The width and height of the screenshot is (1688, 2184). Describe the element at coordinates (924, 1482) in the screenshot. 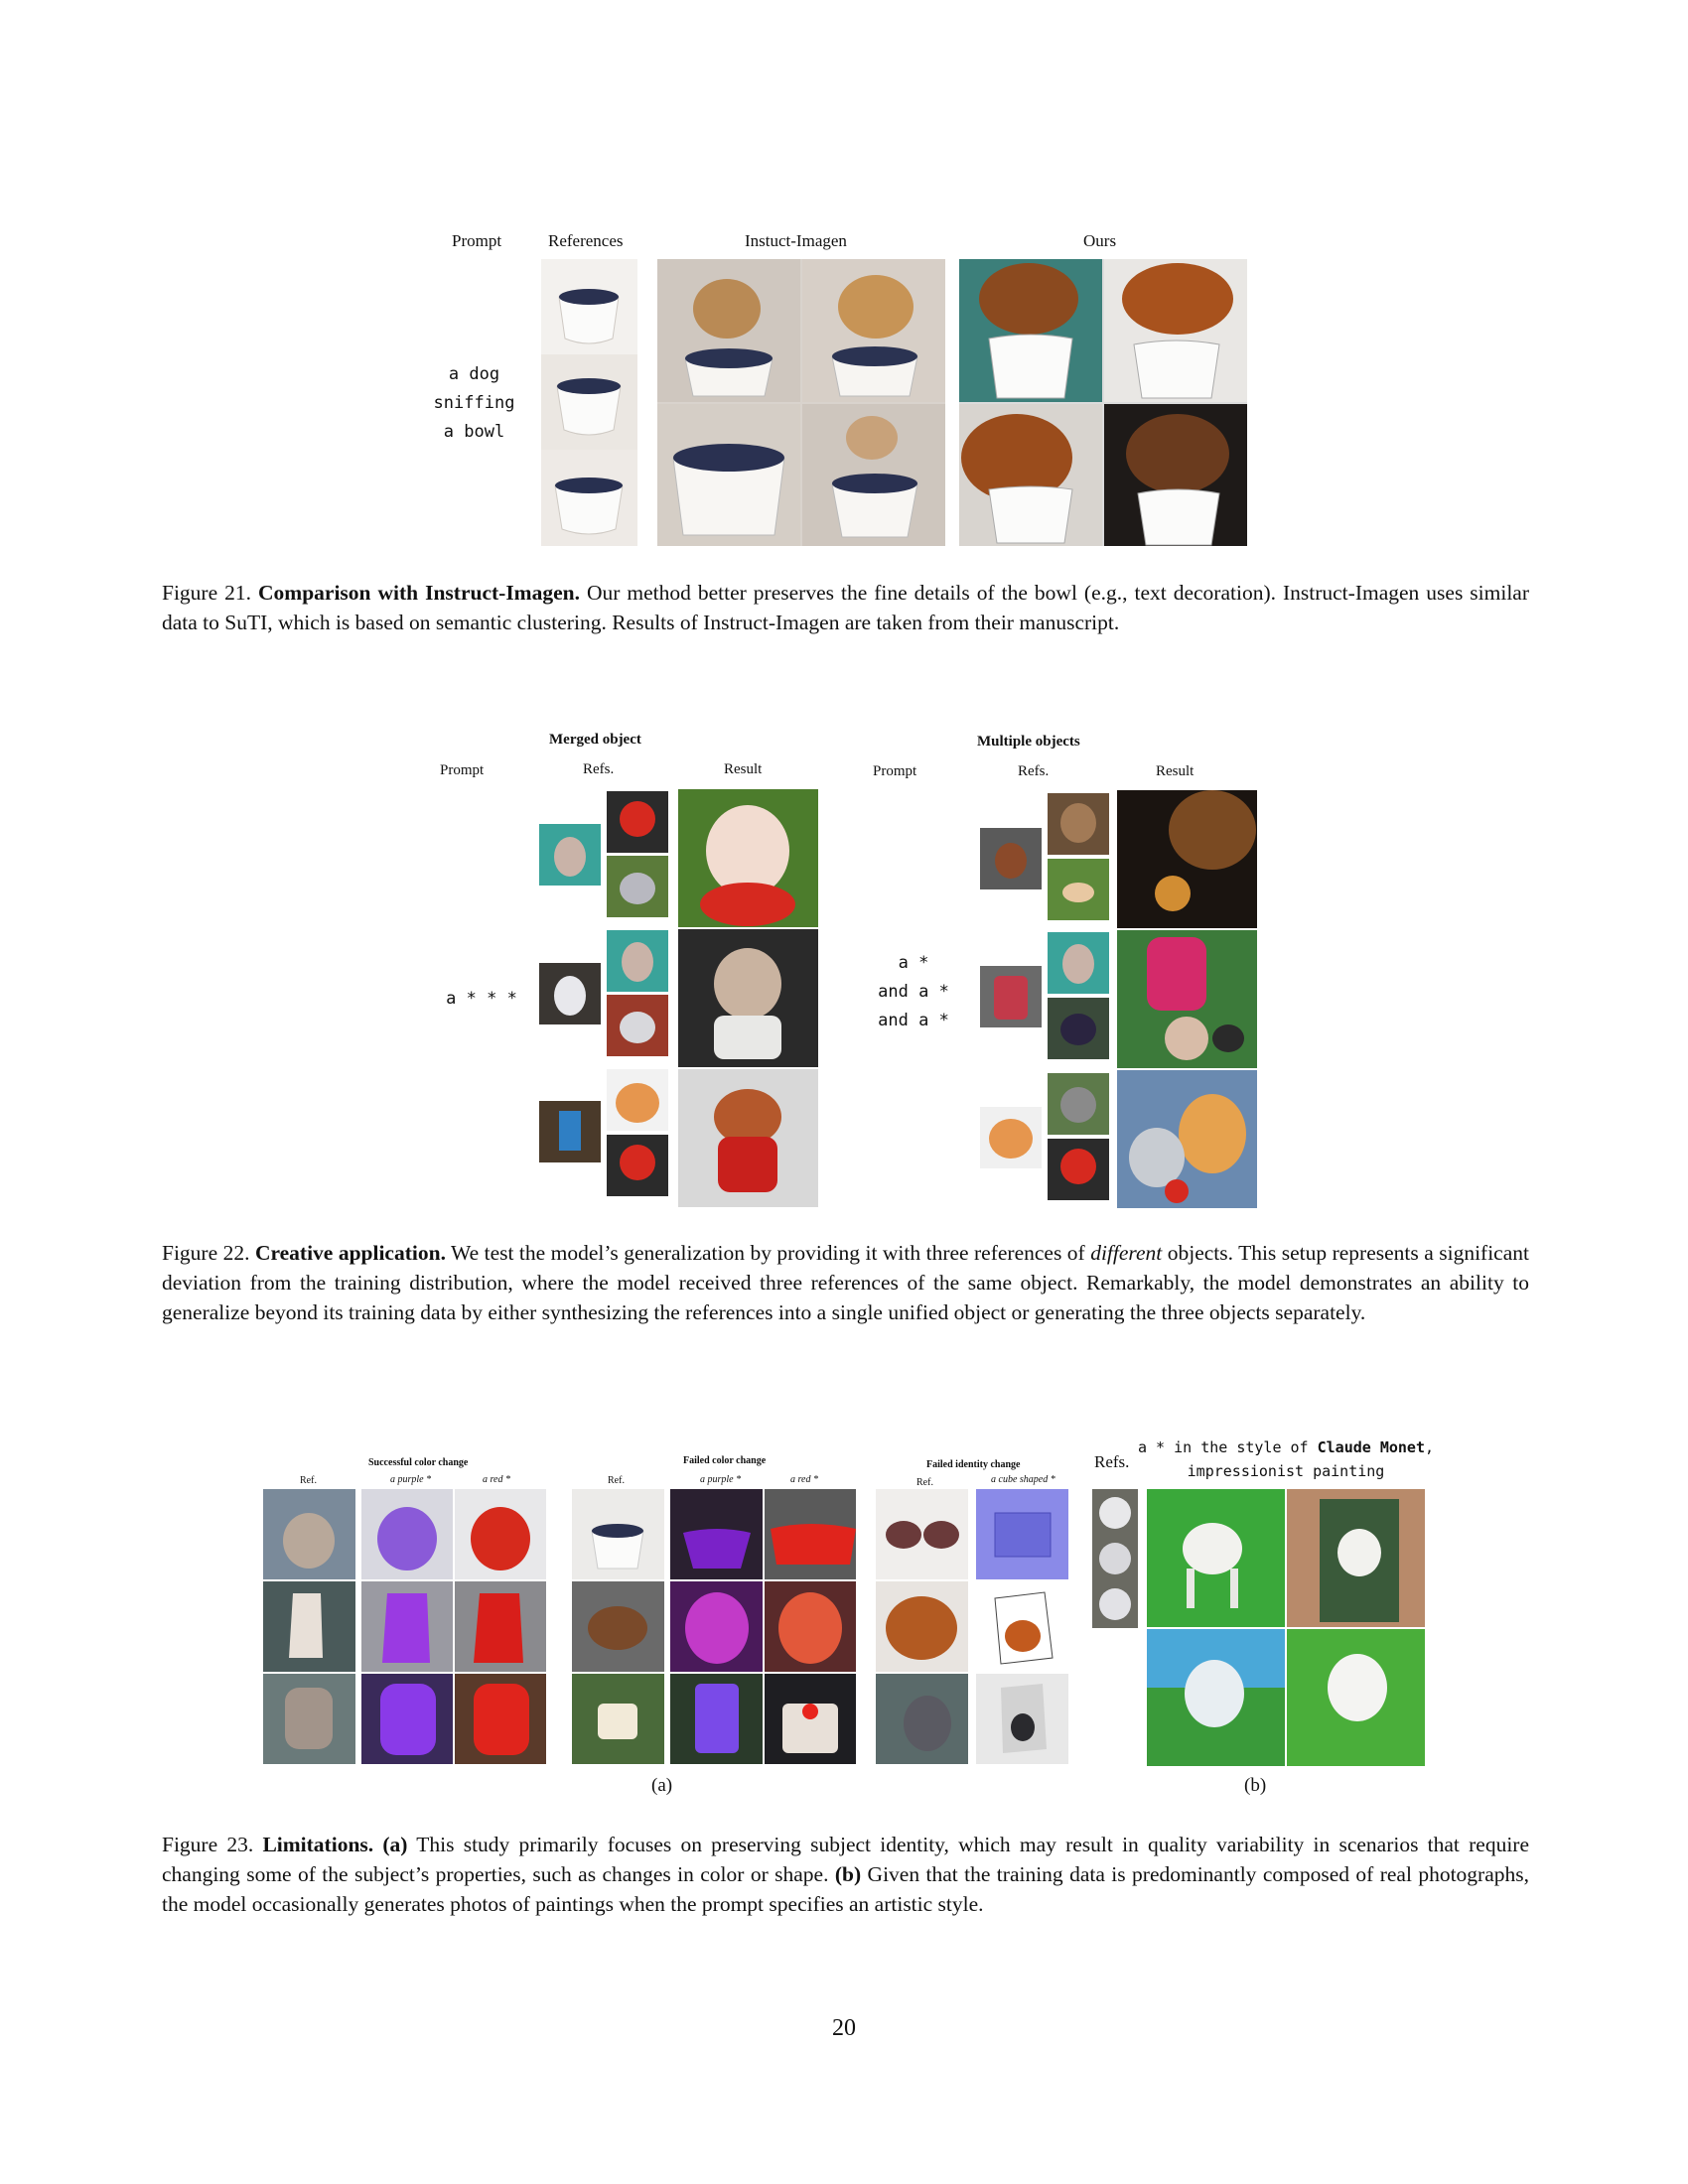

I see `fig23-failed-identity-ref: Ref.` at that location.